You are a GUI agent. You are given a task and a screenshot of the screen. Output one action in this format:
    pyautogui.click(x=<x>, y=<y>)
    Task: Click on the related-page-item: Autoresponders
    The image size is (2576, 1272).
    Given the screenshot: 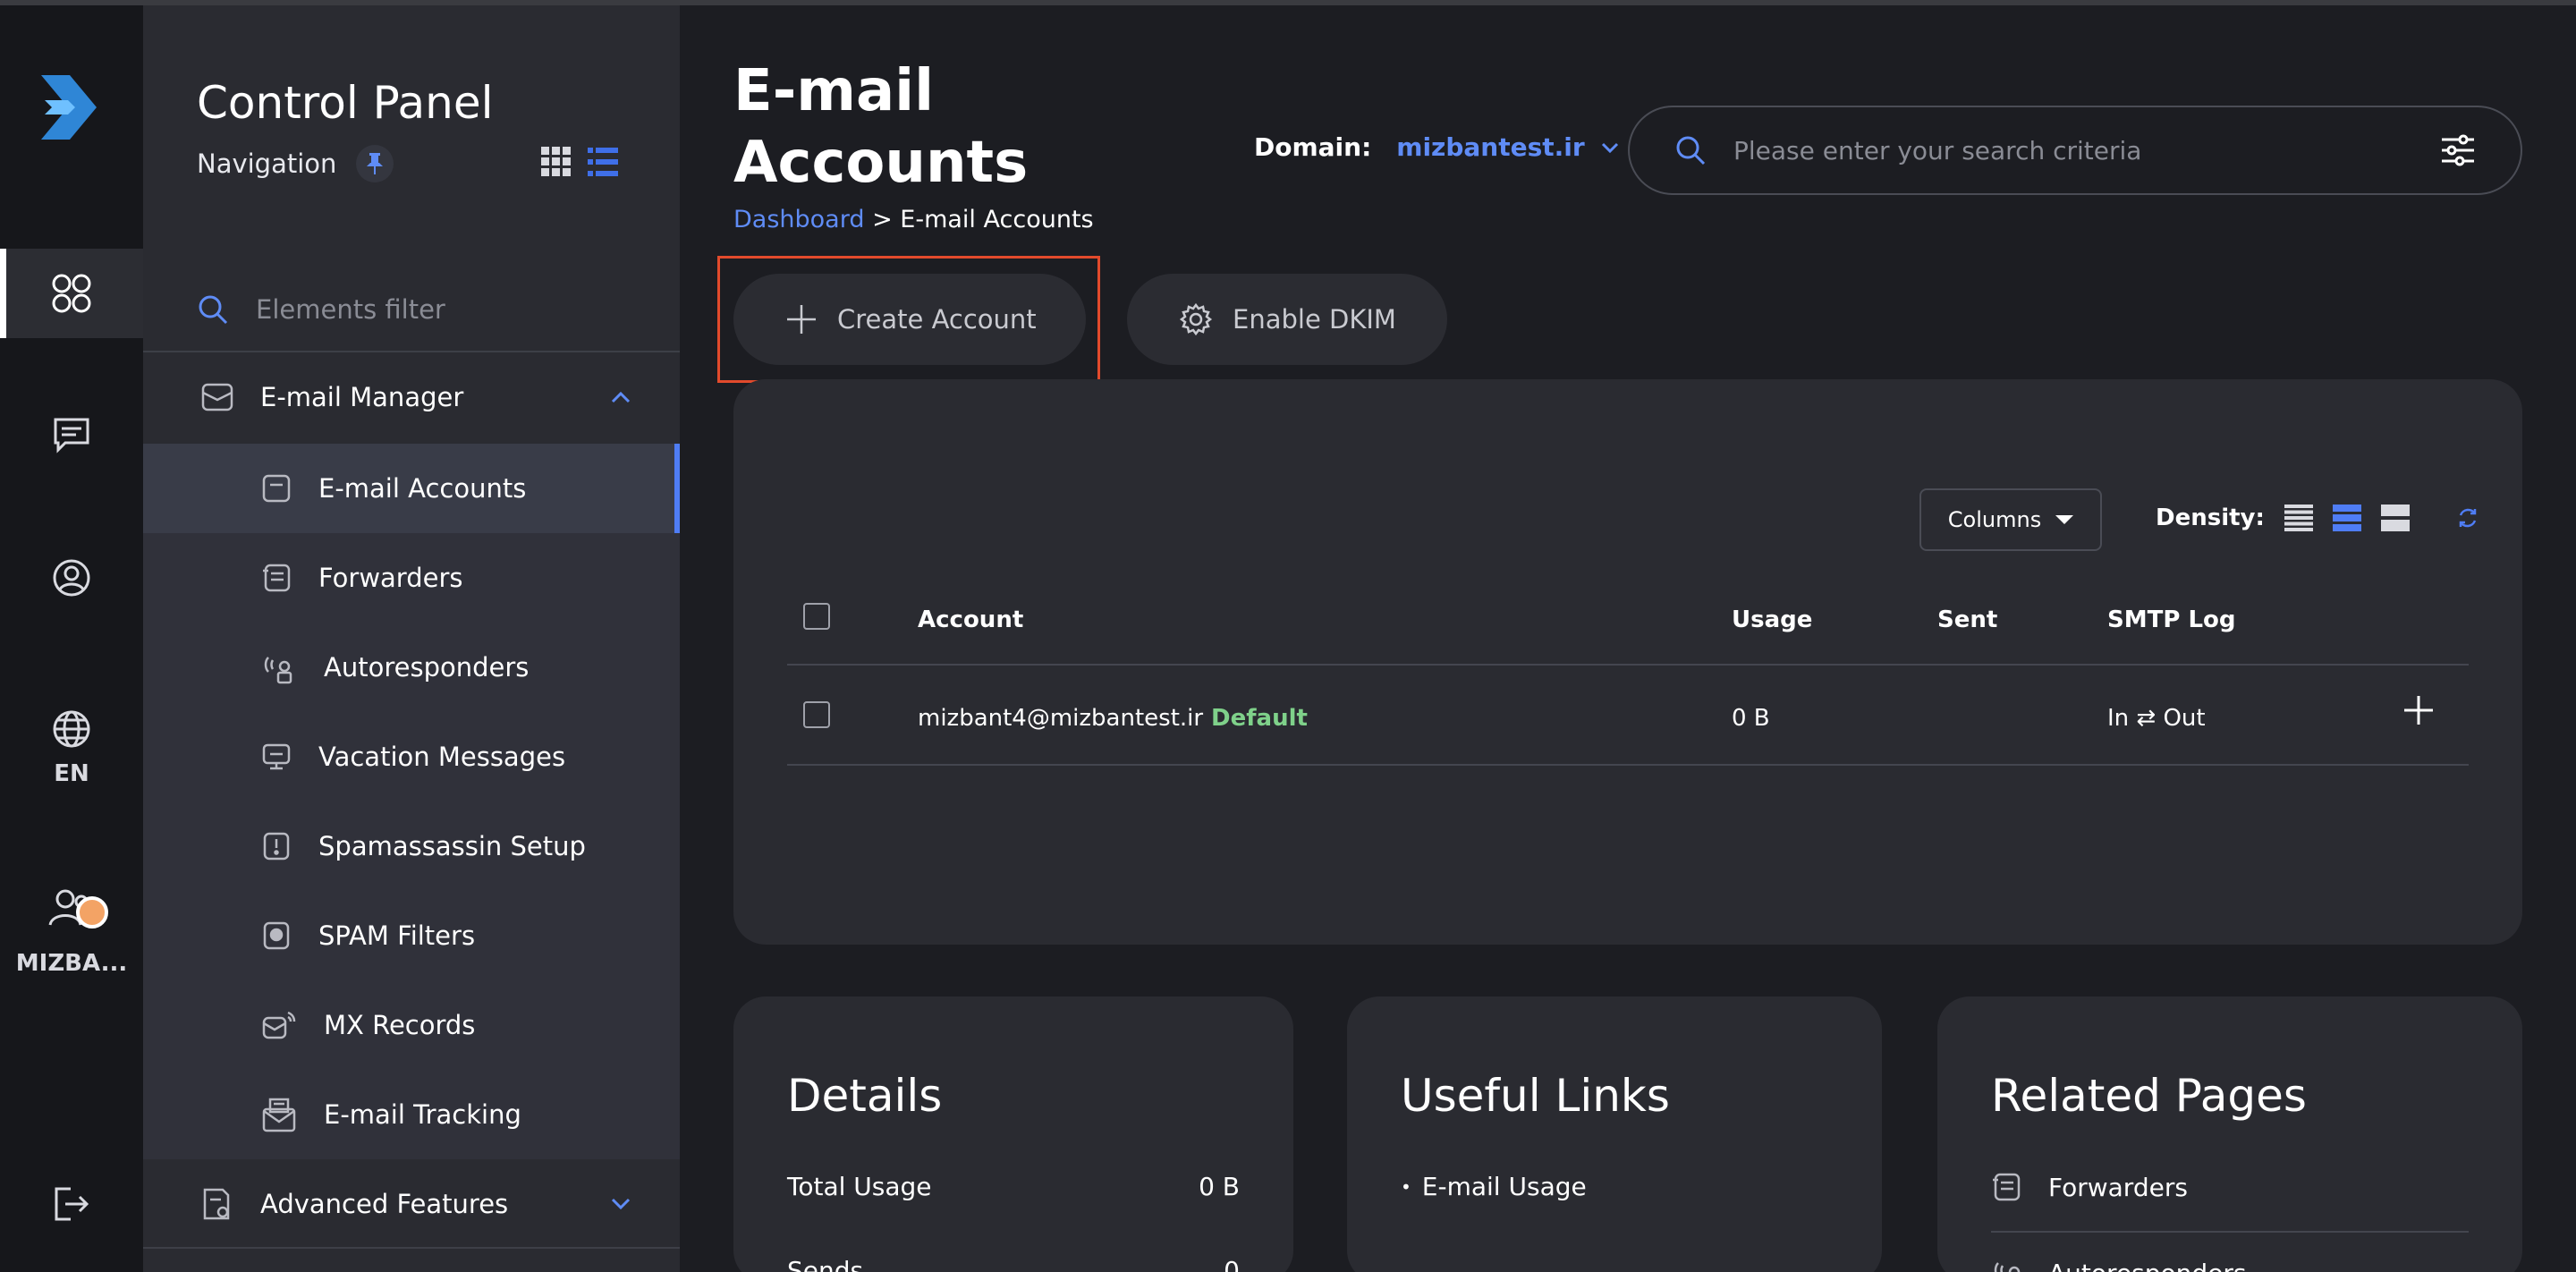 What is the action you would take?
    pyautogui.click(x=2118, y=1264)
    